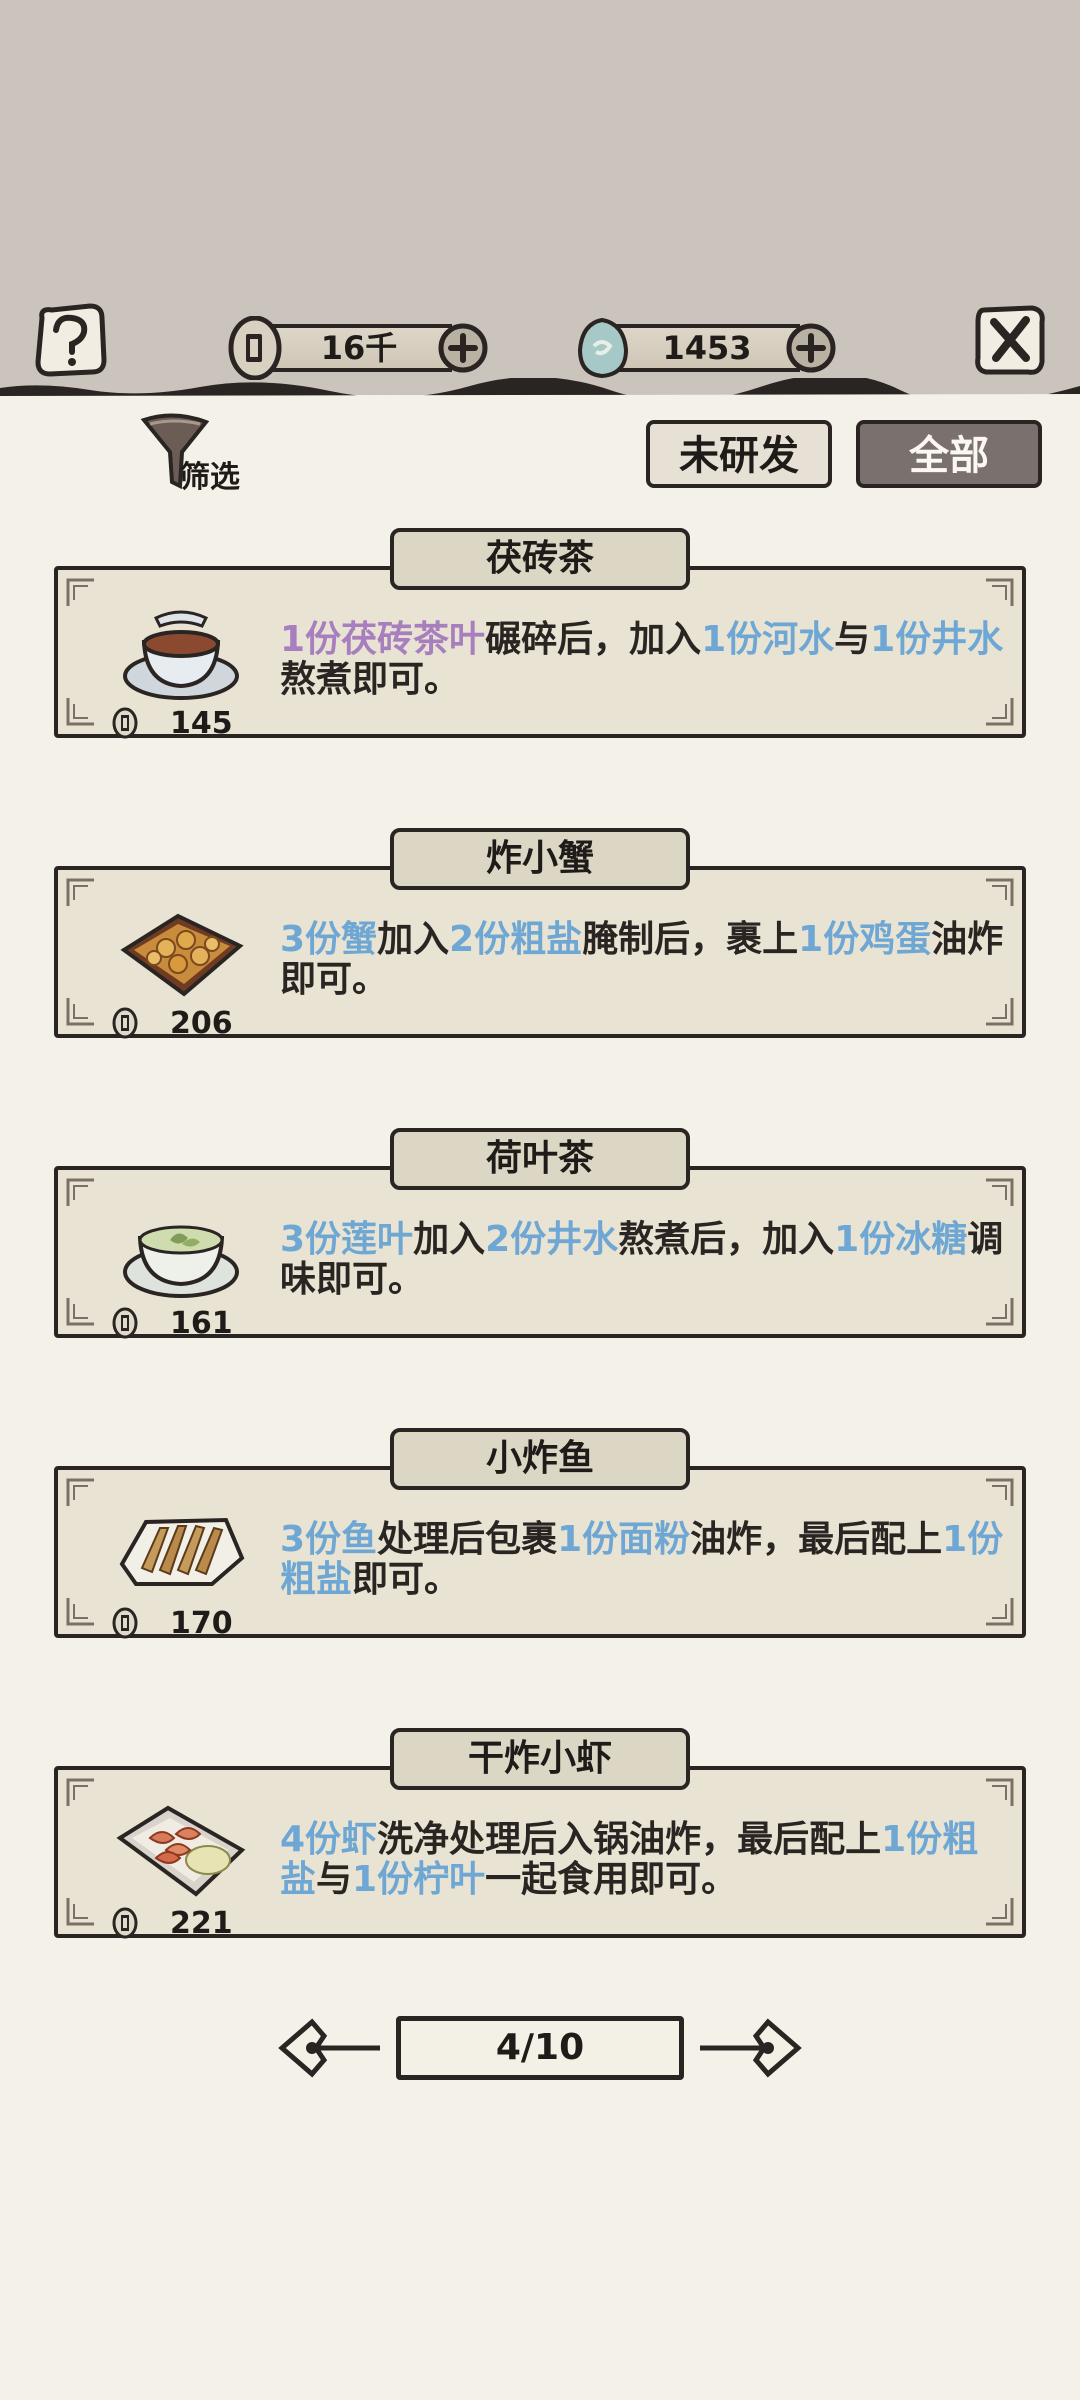 This screenshot has height=2400, width=1080. I want to click on close-icon, so click(1010, 340).